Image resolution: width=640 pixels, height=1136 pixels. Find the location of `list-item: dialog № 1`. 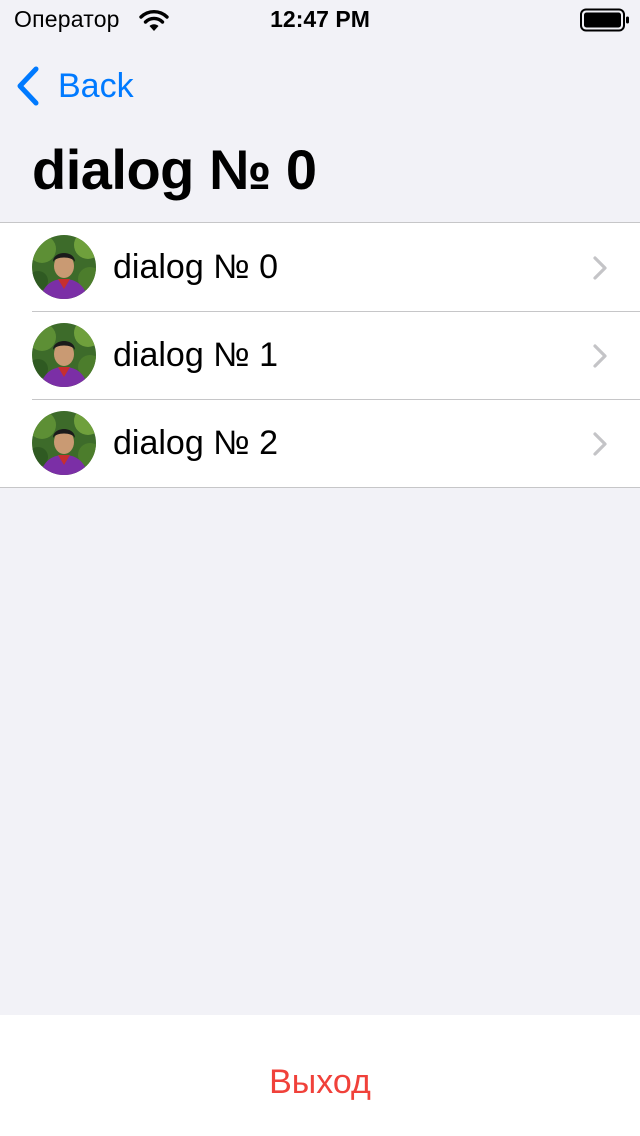

list-item: dialog № 1 is located at coordinates (320, 355).